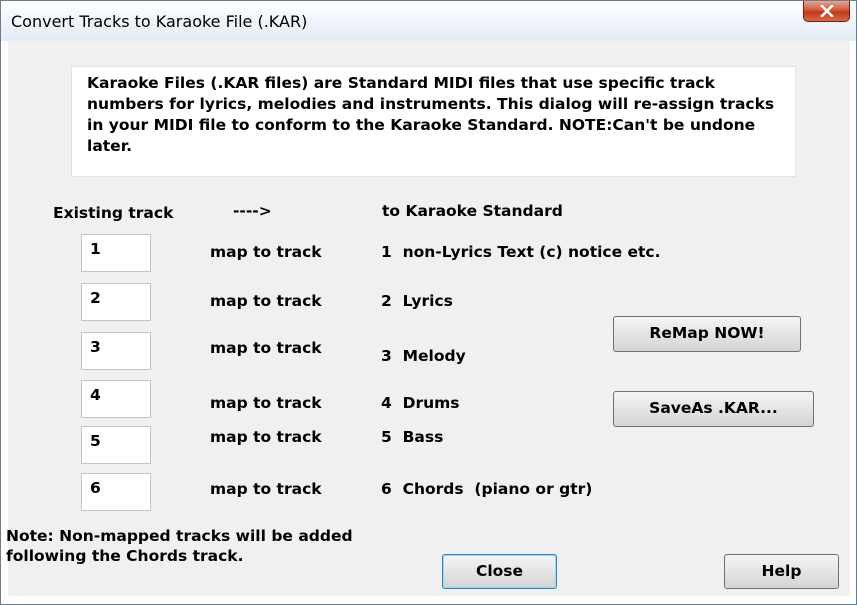  What do you see at coordinates (417, 301) in the screenshot?
I see `target-track-label: 2 Lyrics` at bounding box center [417, 301].